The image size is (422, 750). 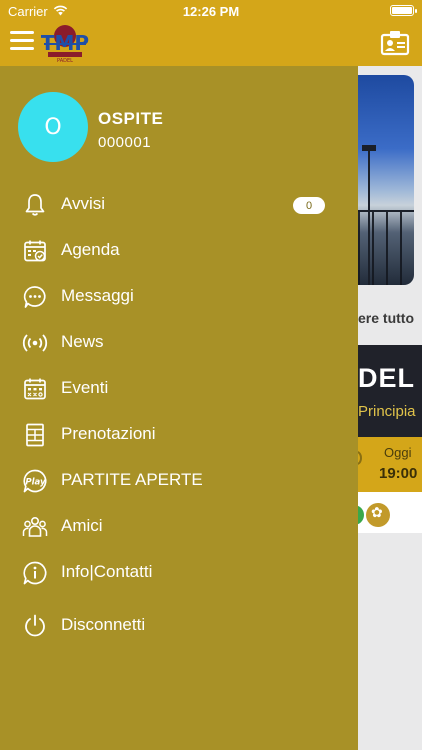 I want to click on id-card-icon, so click(x=395, y=43).